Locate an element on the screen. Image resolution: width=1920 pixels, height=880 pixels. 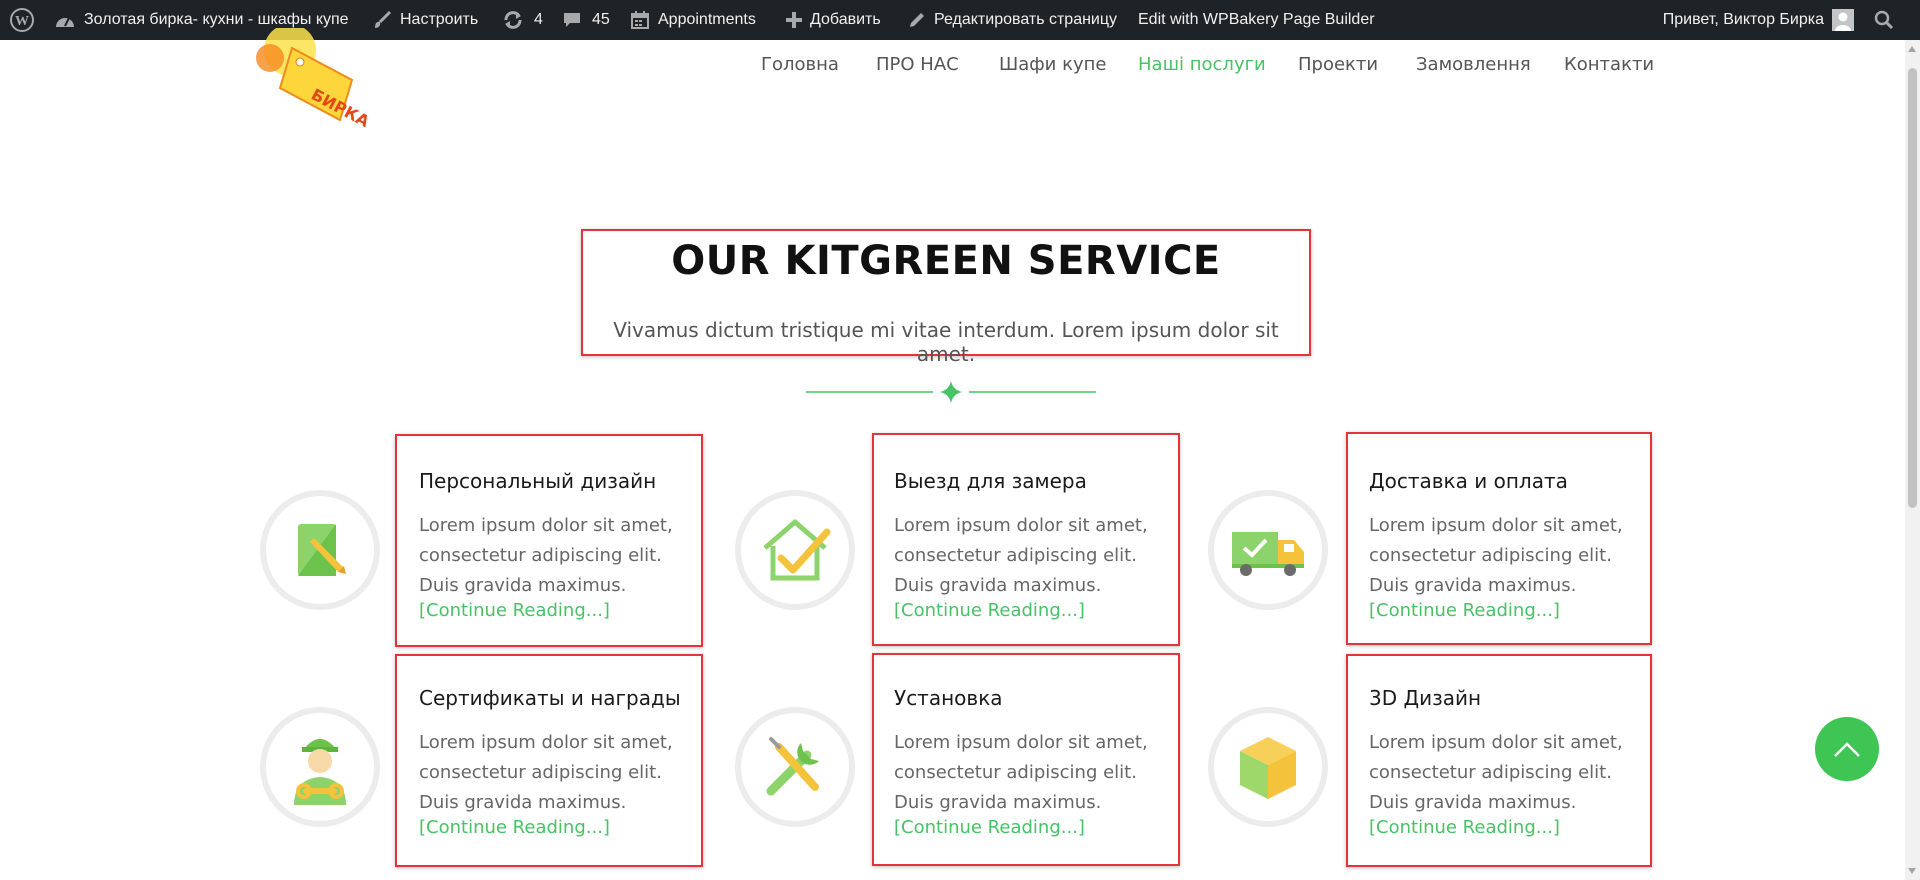
appointments-menu: Appointments is located at coordinates (693, 20).